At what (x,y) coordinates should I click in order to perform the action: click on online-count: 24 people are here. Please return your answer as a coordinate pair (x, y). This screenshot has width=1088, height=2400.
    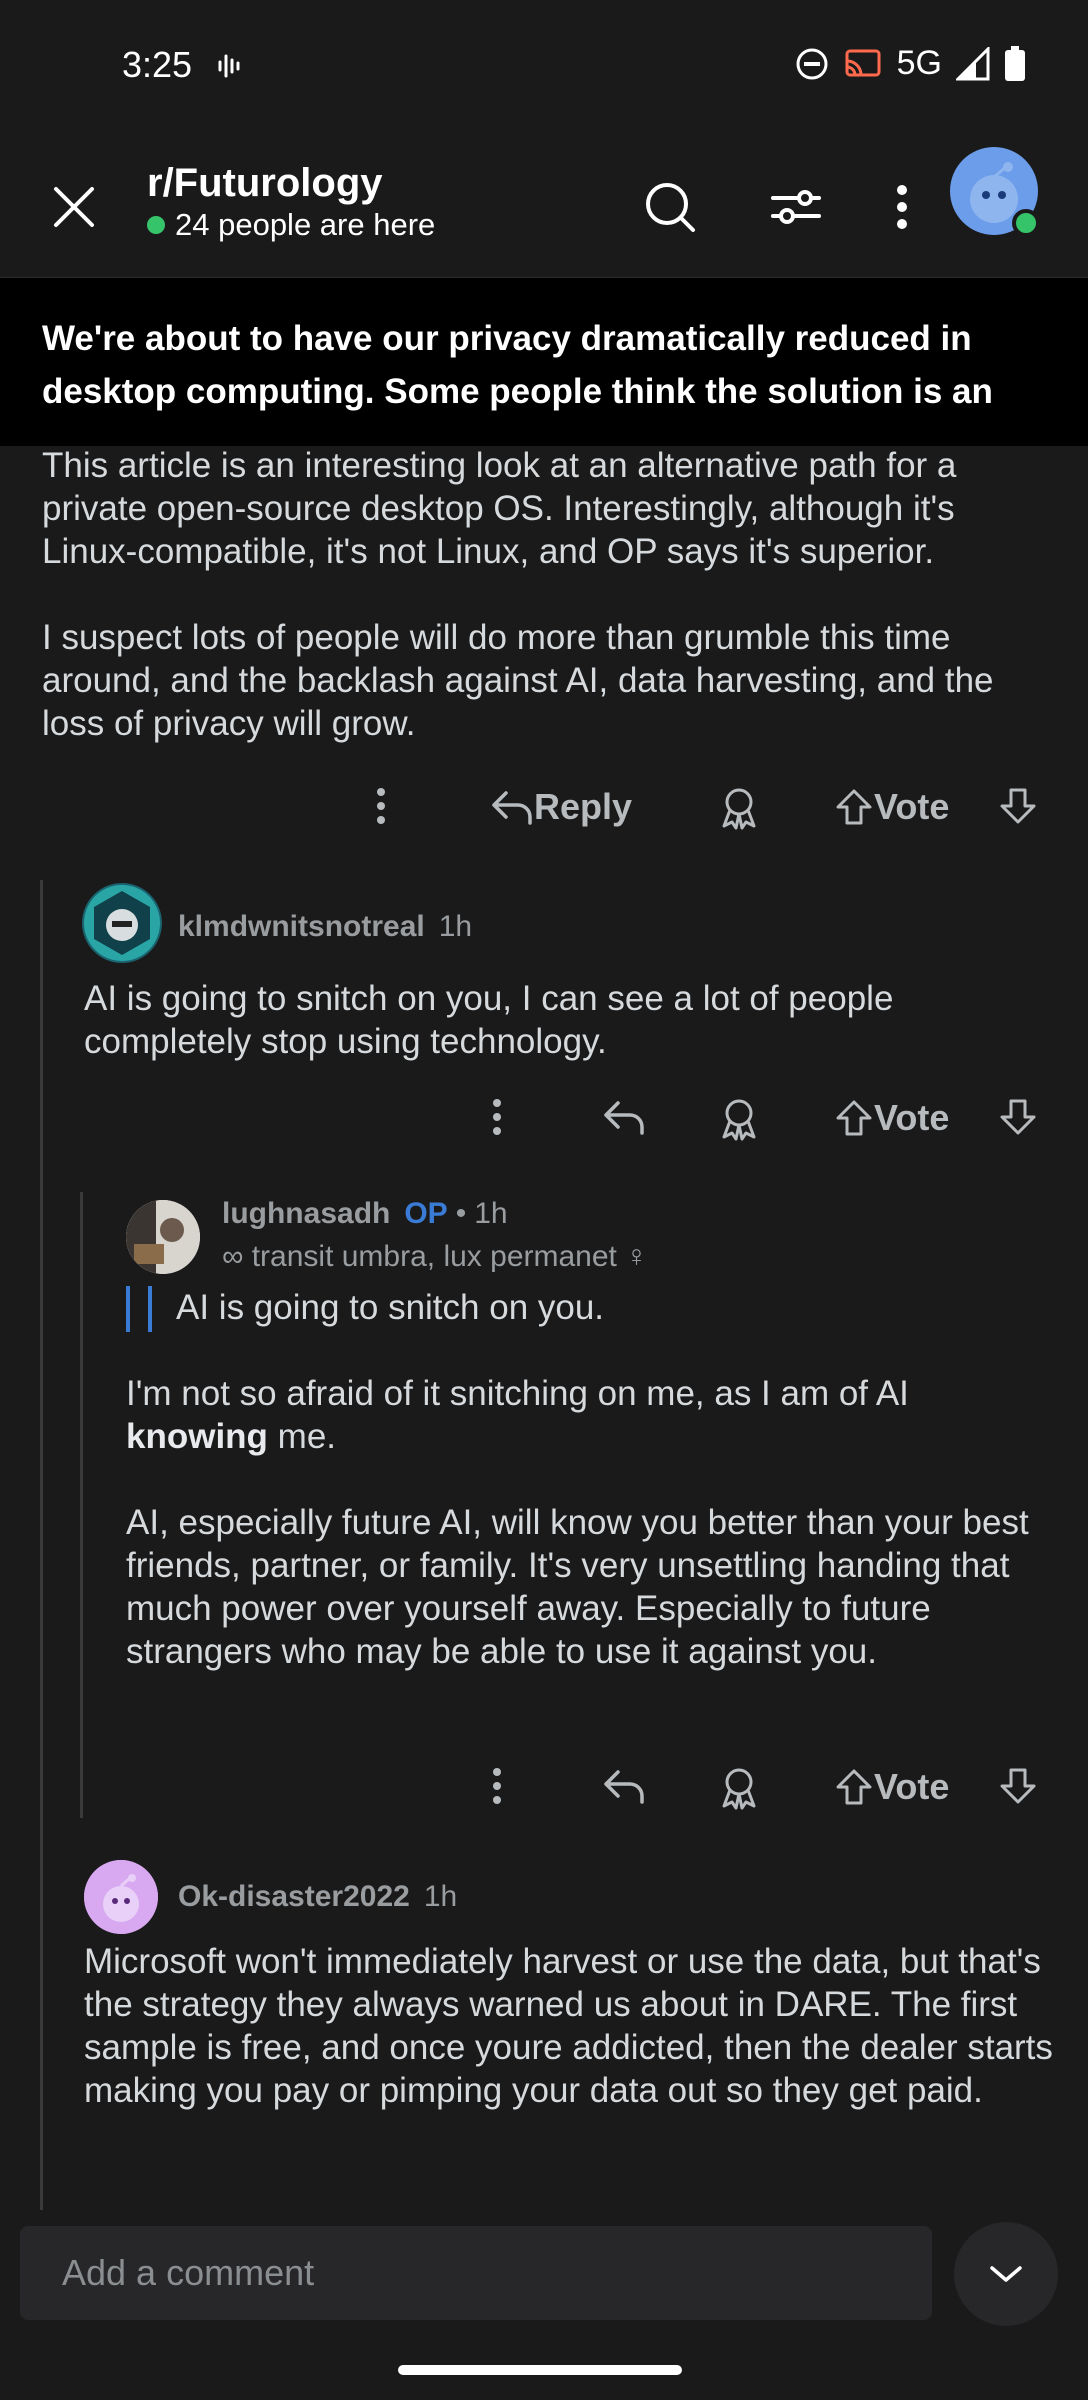
    Looking at the image, I should click on (291, 225).